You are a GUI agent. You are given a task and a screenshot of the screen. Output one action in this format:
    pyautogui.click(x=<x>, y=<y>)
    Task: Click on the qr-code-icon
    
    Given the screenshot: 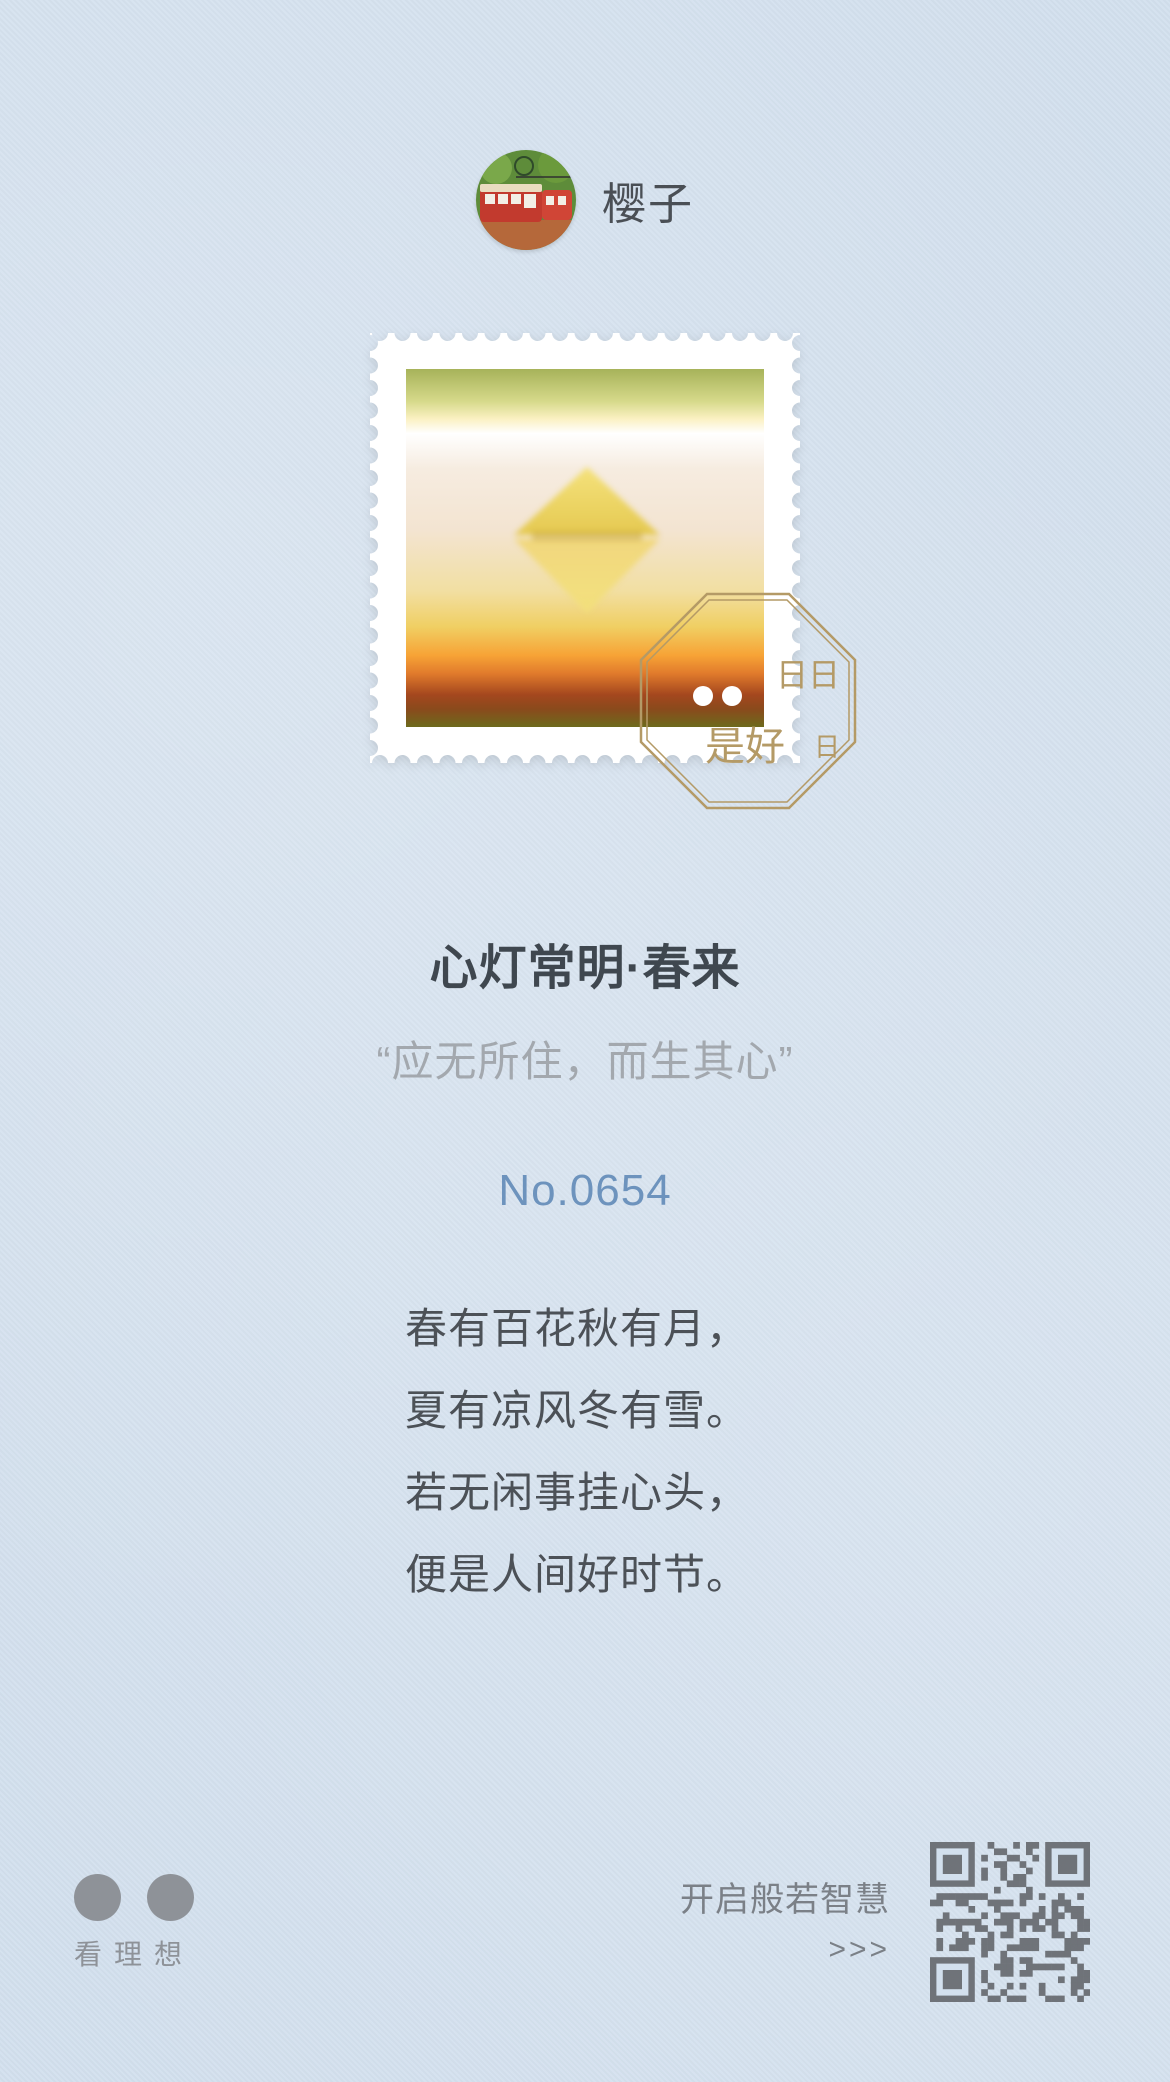 What is the action you would take?
    pyautogui.click(x=1010, y=1922)
    